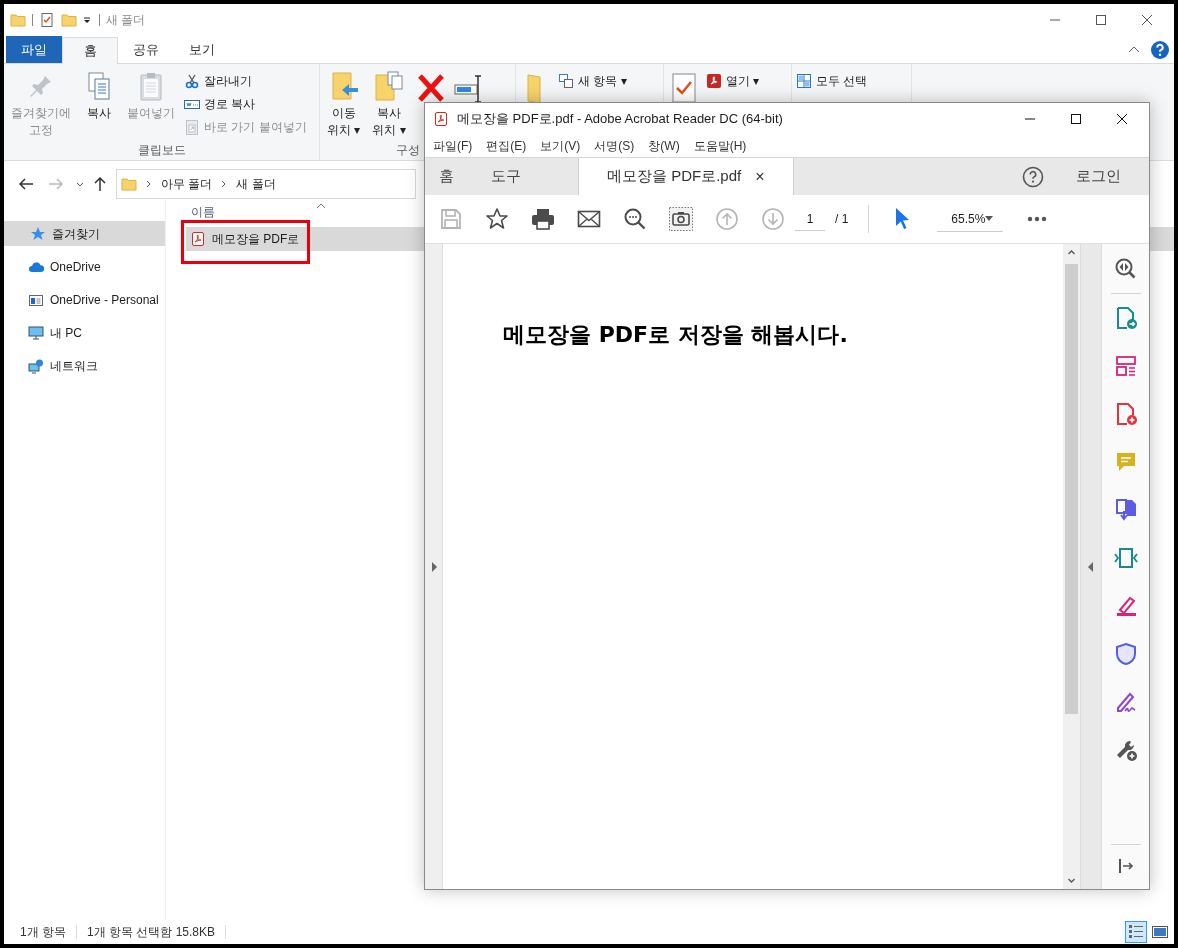 The height and width of the screenshot is (948, 1178). I want to click on sidebar-item: 즐겨찾기, so click(84, 233).